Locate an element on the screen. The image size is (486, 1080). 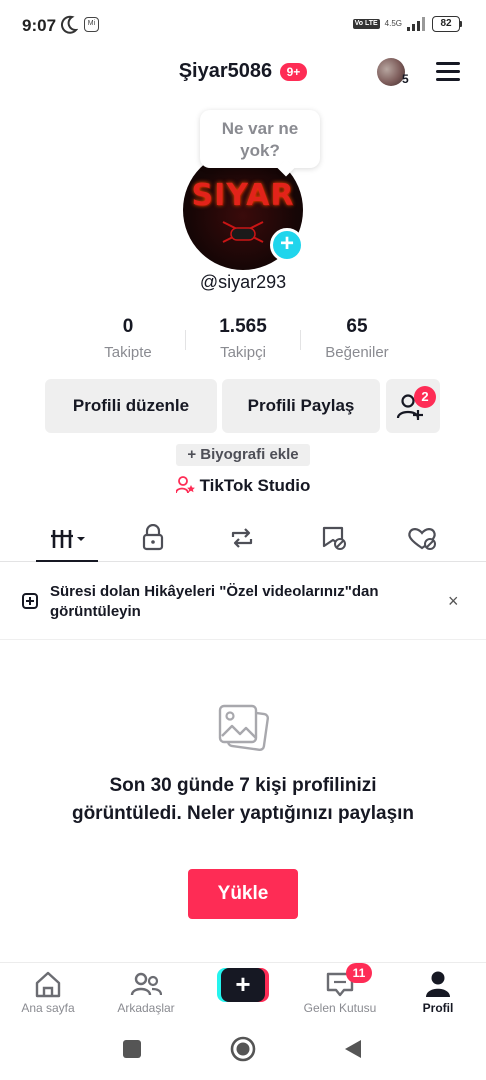
create-button: + is located at coordinates (243, 985).